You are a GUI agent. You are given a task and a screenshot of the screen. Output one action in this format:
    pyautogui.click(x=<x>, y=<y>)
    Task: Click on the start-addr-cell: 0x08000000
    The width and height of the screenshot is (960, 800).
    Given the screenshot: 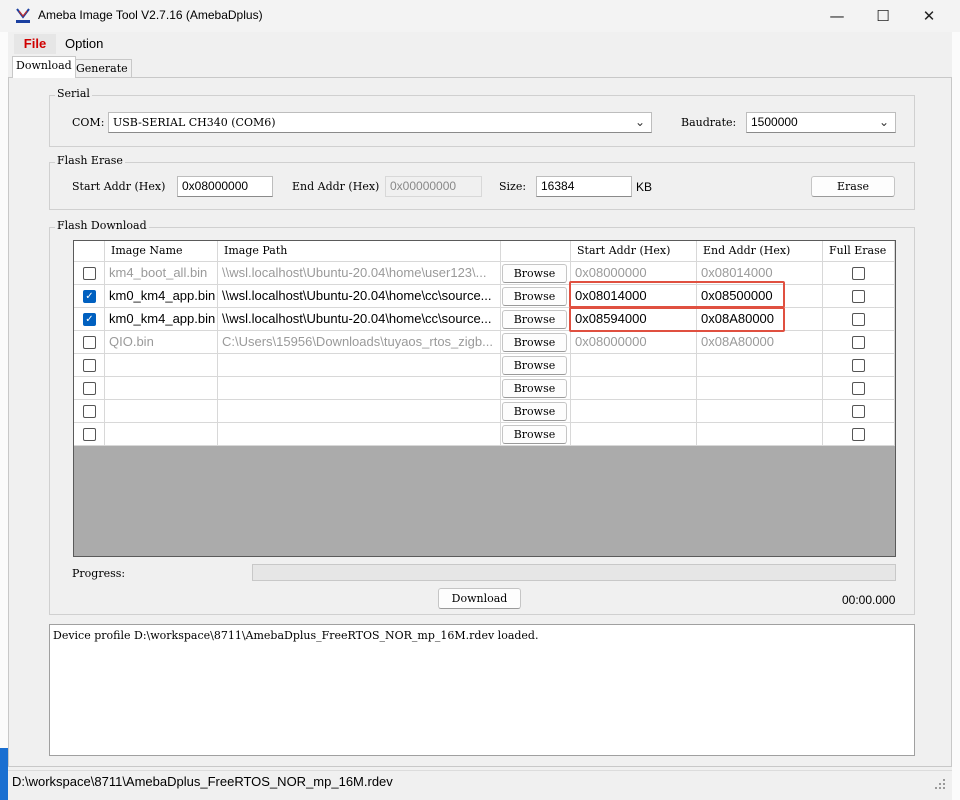 What is the action you would take?
    pyautogui.click(x=634, y=342)
    